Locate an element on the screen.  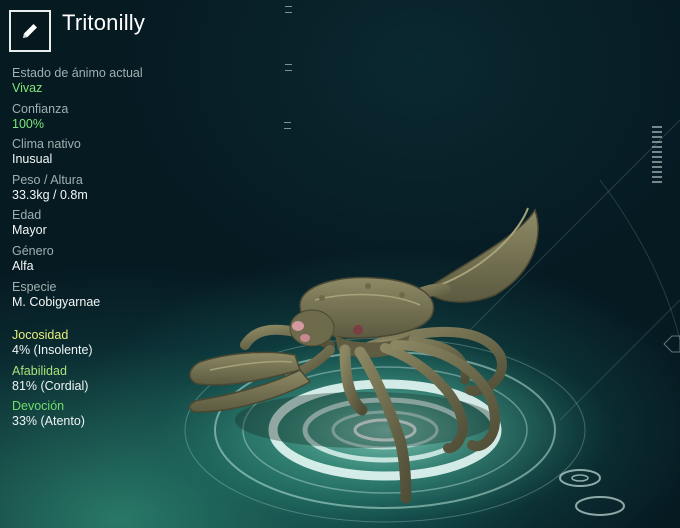
stat-label: Confianza is located at coordinates (40, 108).